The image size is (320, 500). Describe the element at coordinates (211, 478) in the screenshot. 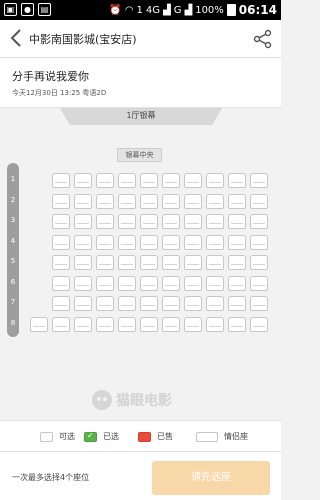

I see `confirm-seat-button: 请先选座` at that location.